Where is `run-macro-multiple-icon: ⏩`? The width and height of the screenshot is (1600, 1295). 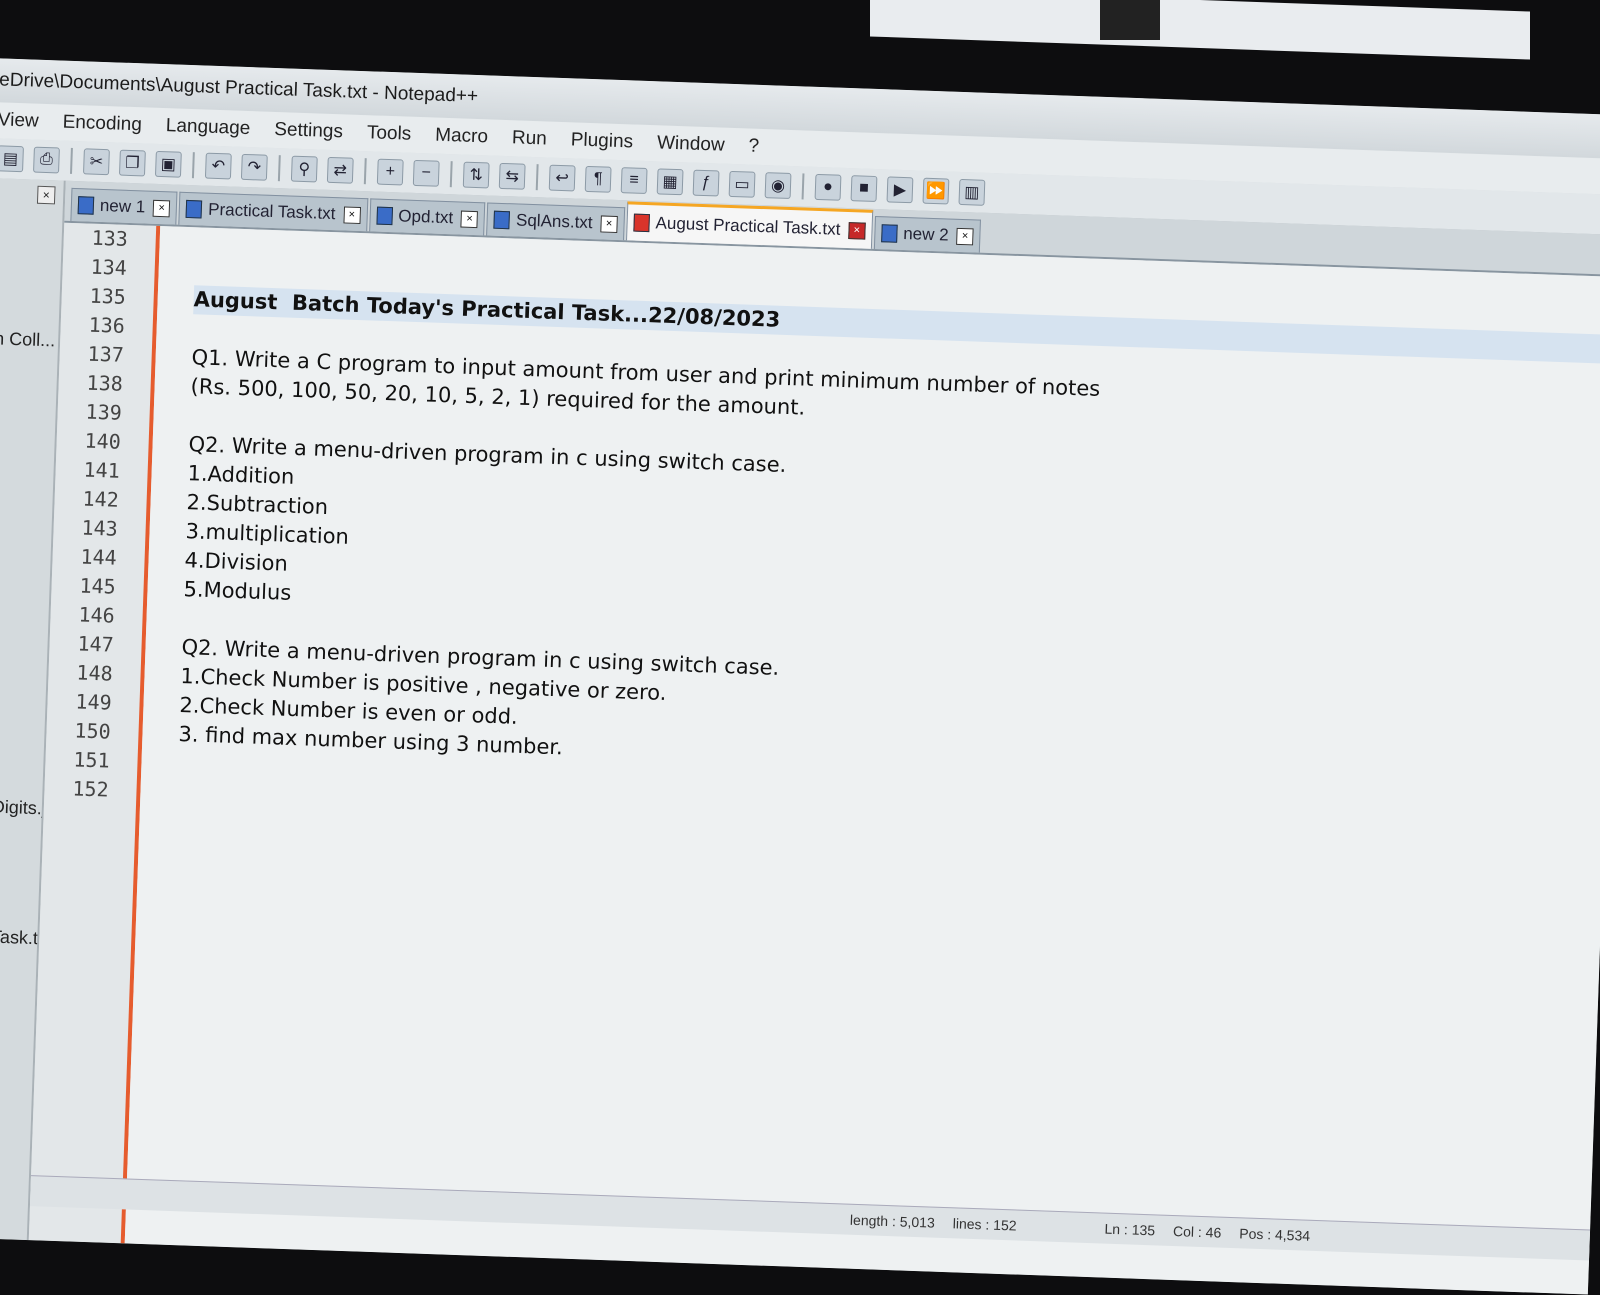 run-macro-multiple-icon: ⏩ is located at coordinates (936, 191).